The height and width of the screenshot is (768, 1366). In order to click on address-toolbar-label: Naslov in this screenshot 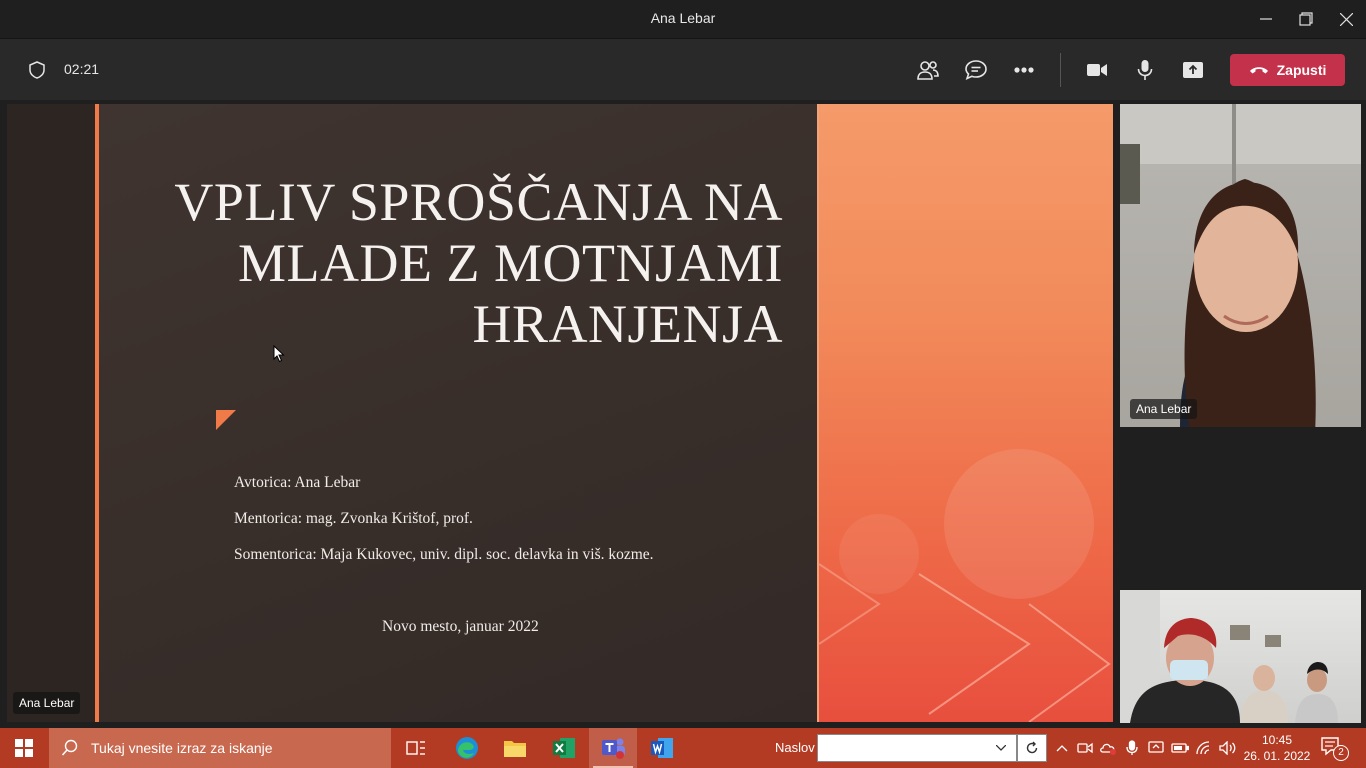, I will do `click(795, 747)`.